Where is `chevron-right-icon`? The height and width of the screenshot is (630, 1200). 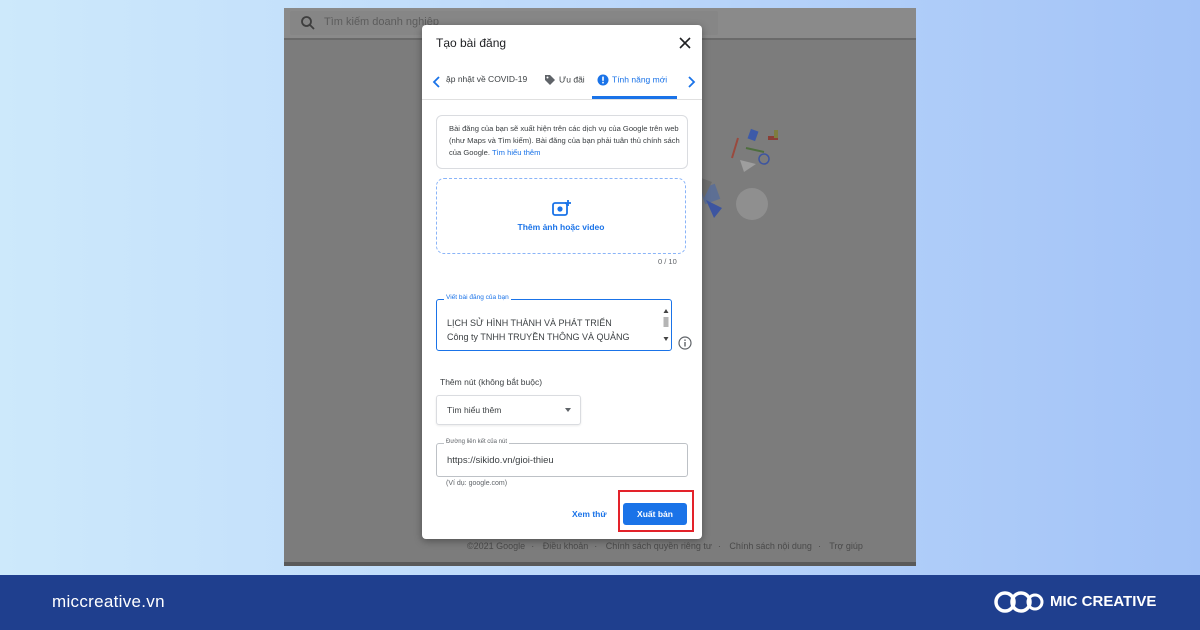
chevron-right-icon is located at coordinates (691, 82).